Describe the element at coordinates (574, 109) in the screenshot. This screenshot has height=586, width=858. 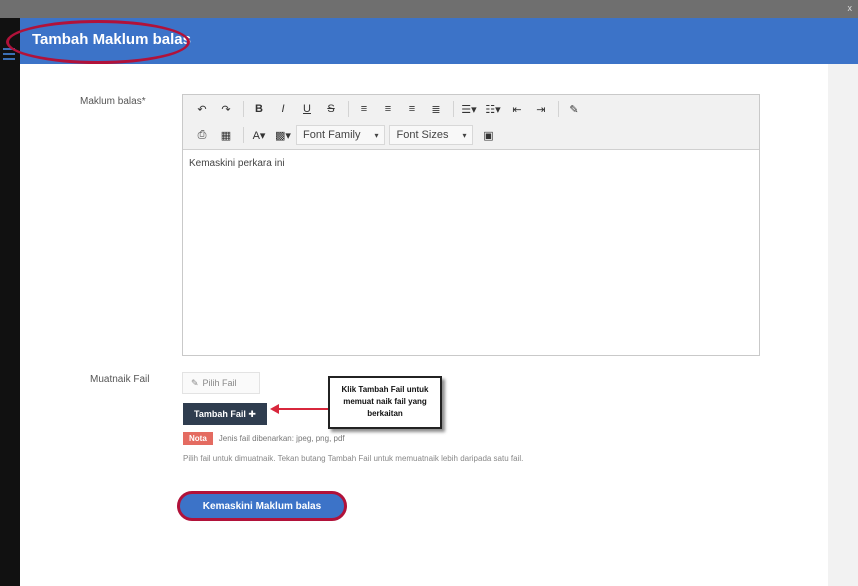
I see `eraser-icon: ✎` at that location.